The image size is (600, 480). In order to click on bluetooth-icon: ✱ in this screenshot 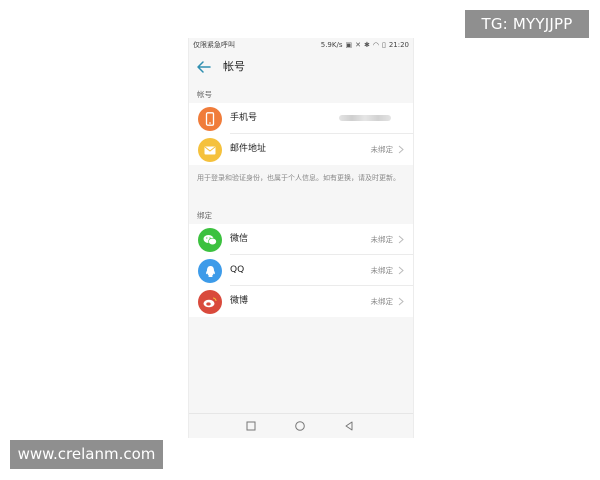, I will do `click(366, 45)`.